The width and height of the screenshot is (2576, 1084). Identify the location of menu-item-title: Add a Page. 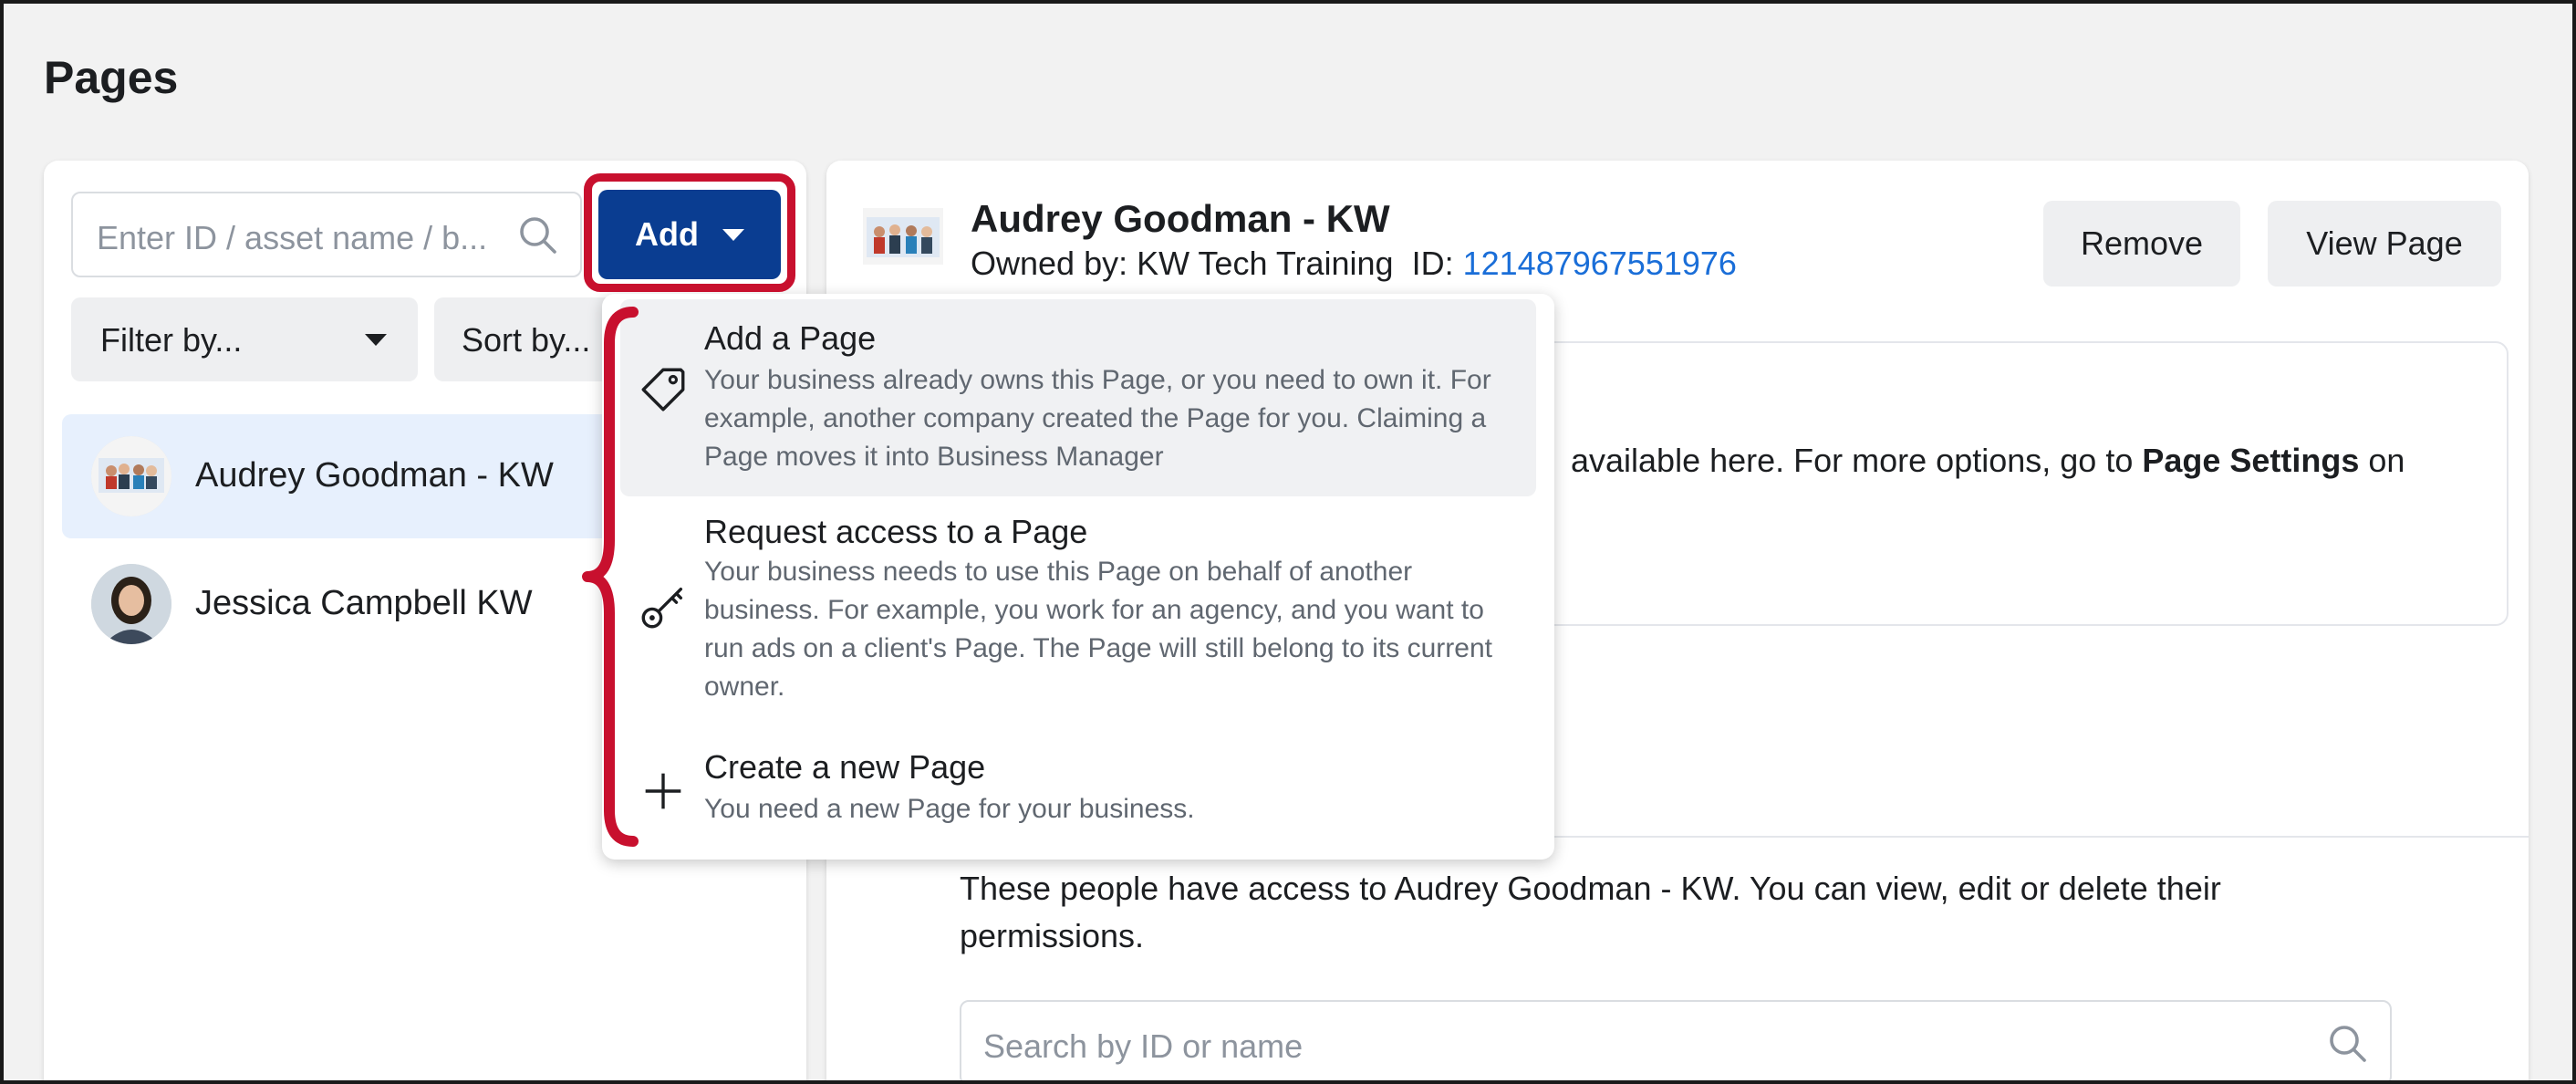
(790, 338).